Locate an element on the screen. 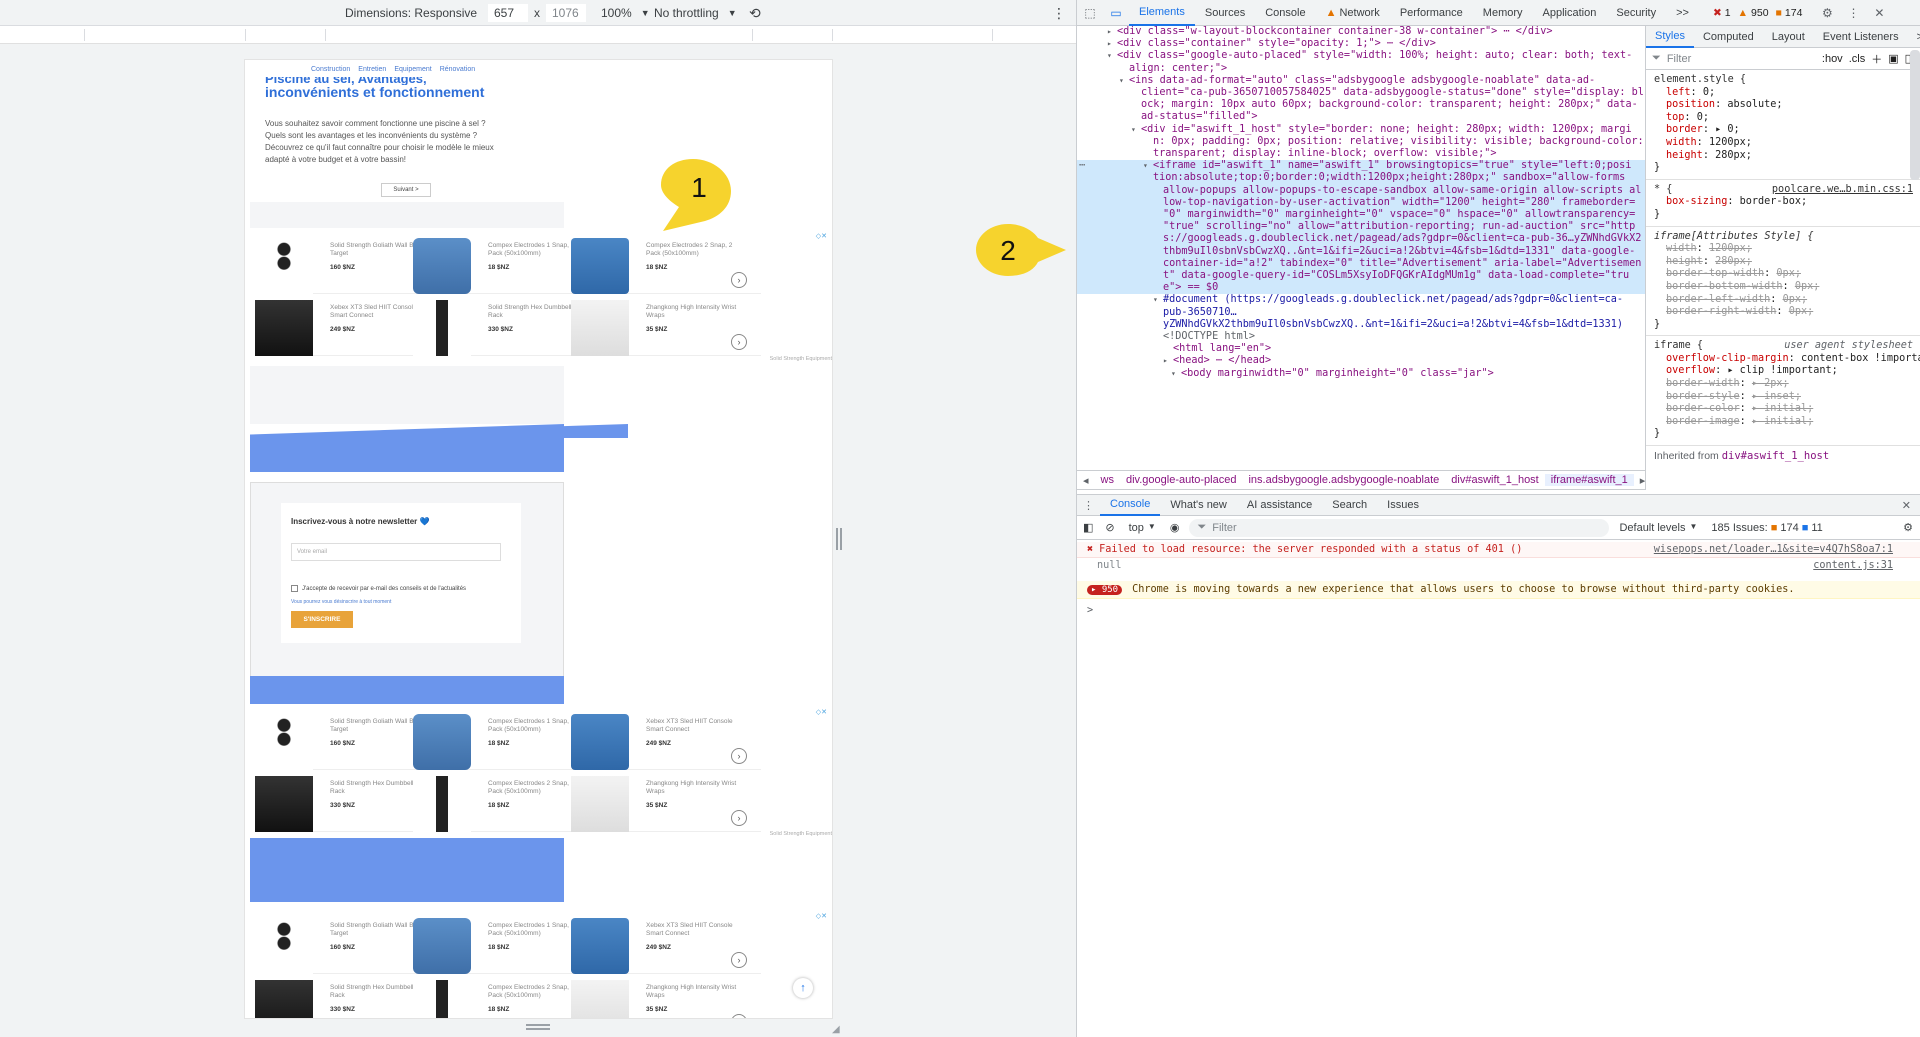 The height and width of the screenshot is (1037, 1920). drawer-tab-issues: Issues is located at coordinates (1403, 505).